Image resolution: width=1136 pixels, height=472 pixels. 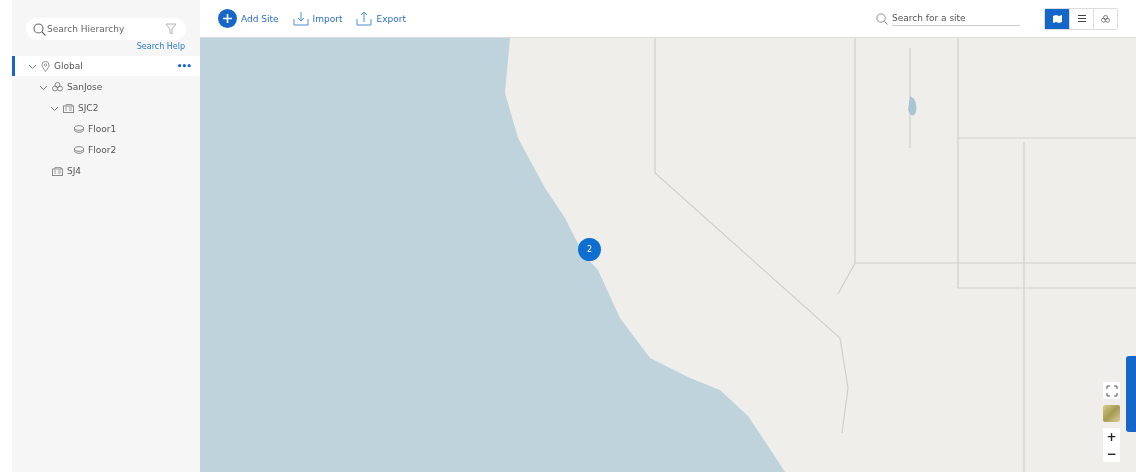 I want to click on tree-item-label: Global, so click(x=69, y=66).